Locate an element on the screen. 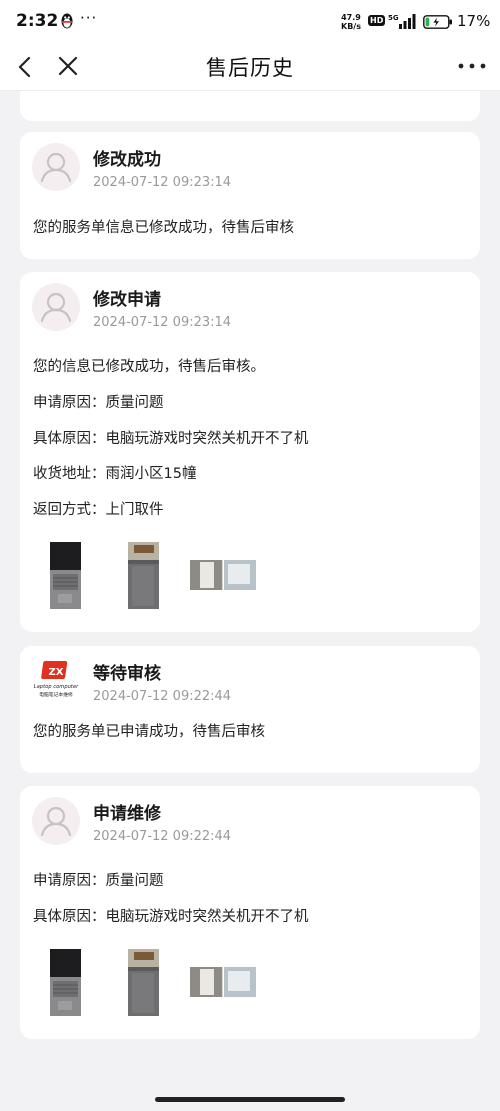  history-card-partial is located at coordinates (250, 106).